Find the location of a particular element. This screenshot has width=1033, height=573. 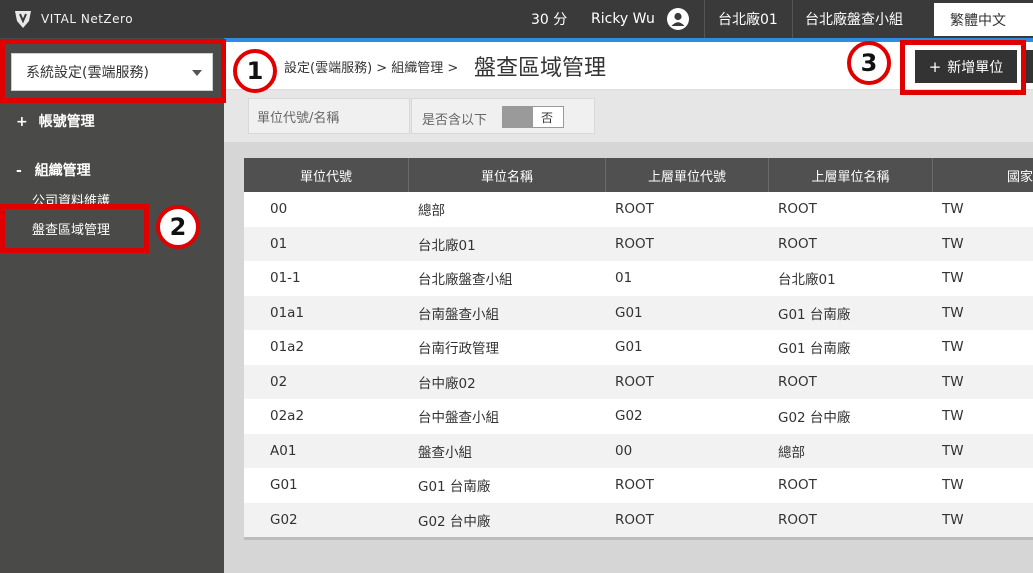

sidebar-item-company-info: 公司資料維護 is located at coordinates (71, 199).